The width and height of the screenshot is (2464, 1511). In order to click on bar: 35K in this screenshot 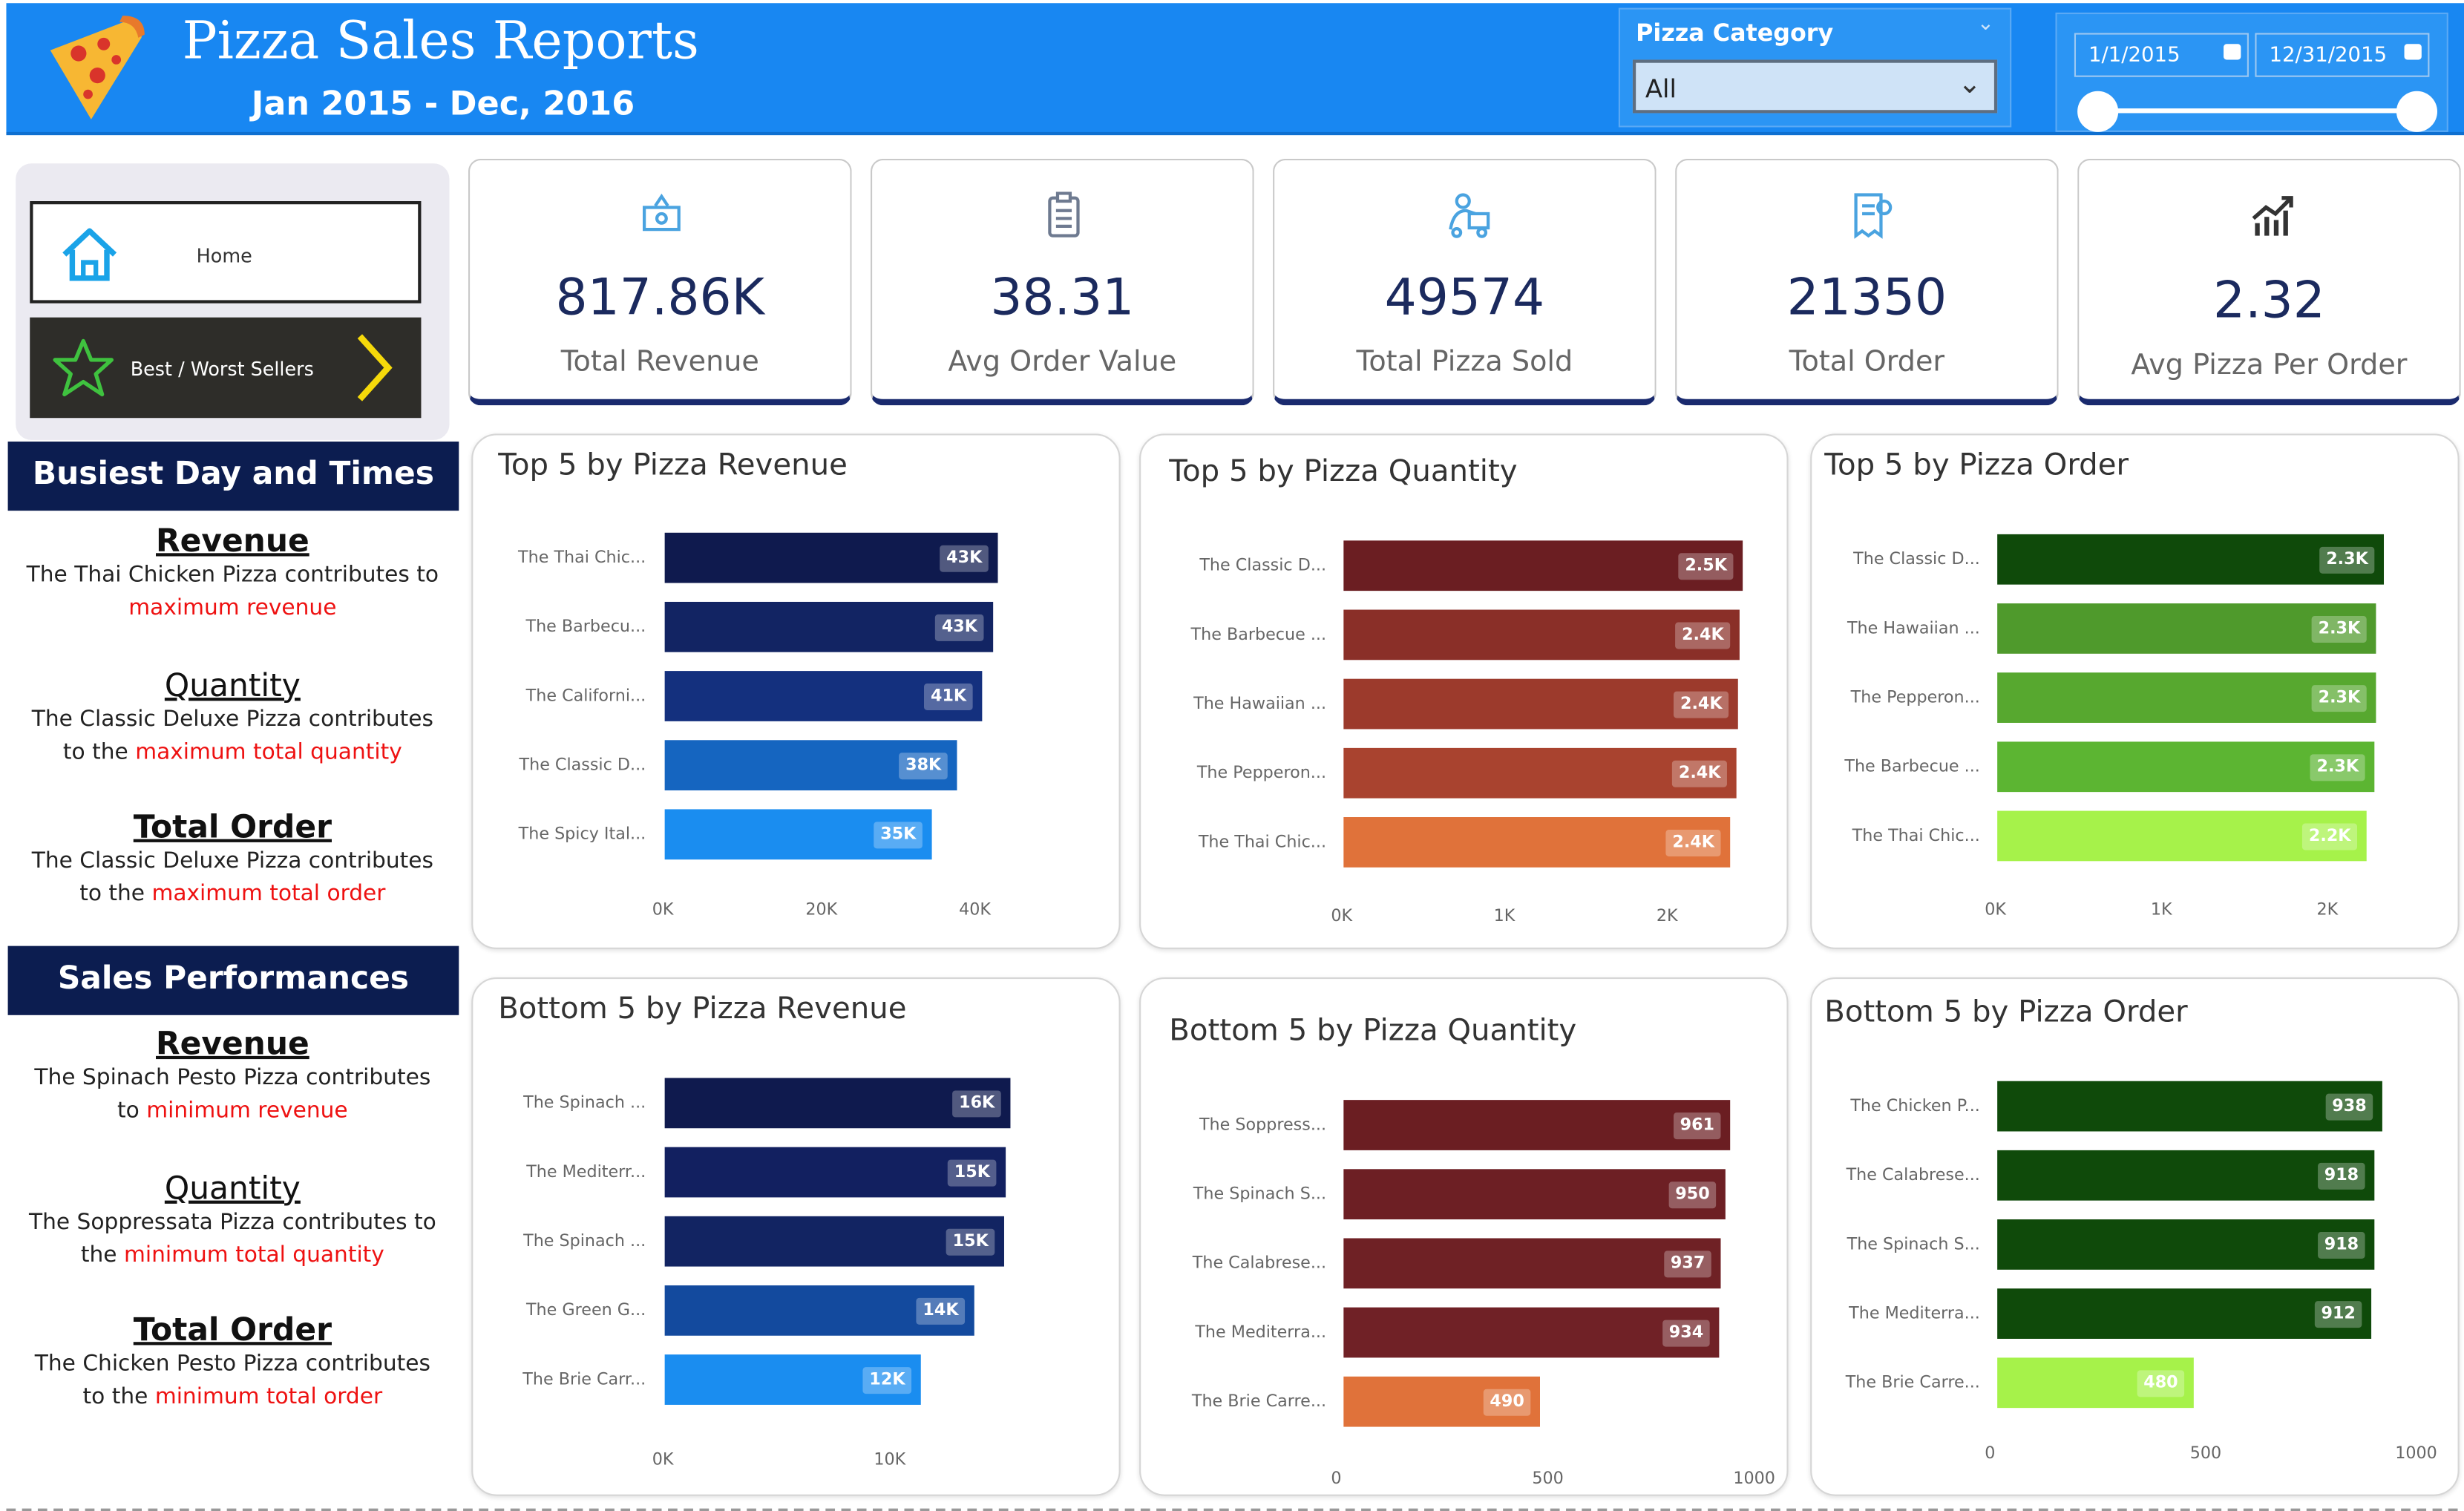, I will do `click(798, 834)`.